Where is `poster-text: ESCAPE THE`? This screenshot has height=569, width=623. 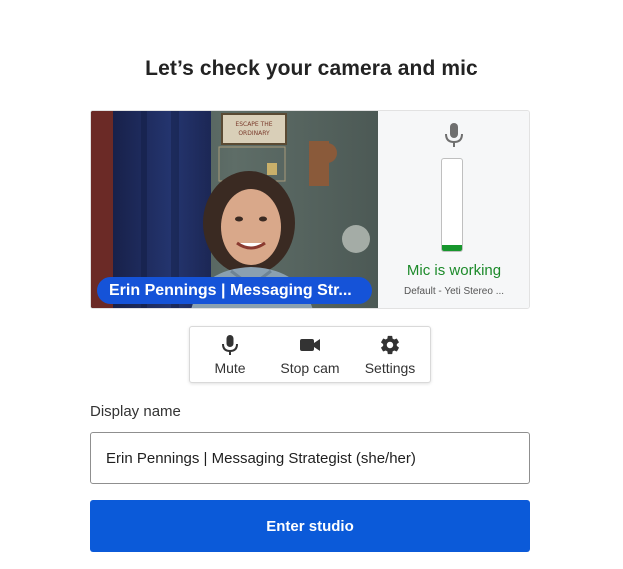
poster-text: ESCAPE THE is located at coordinates (253, 124).